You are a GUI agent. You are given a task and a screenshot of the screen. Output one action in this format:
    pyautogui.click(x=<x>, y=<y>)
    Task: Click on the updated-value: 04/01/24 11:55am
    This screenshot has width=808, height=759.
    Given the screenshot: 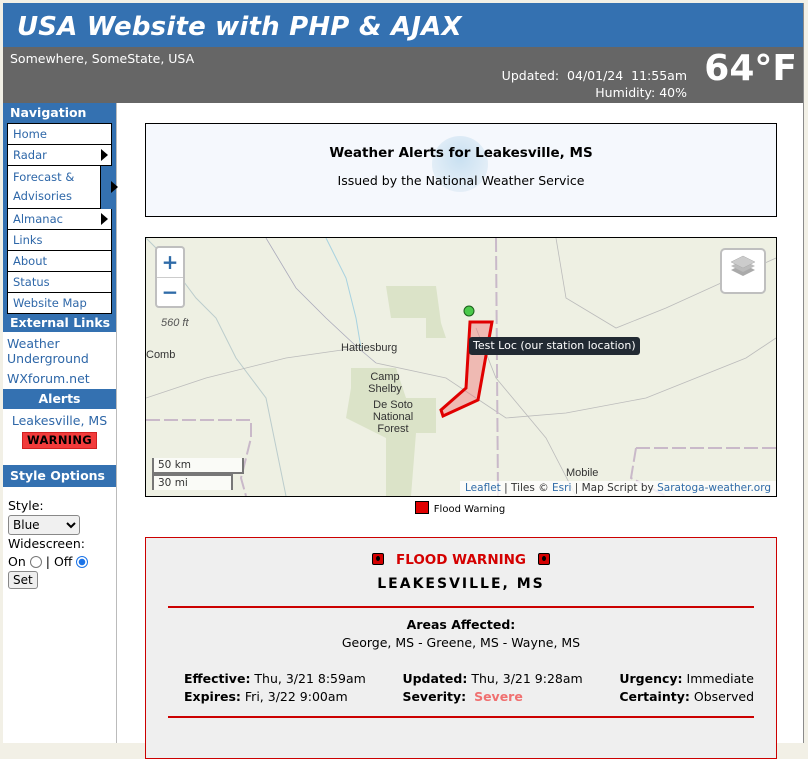 What is the action you would take?
    pyautogui.click(x=627, y=75)
    